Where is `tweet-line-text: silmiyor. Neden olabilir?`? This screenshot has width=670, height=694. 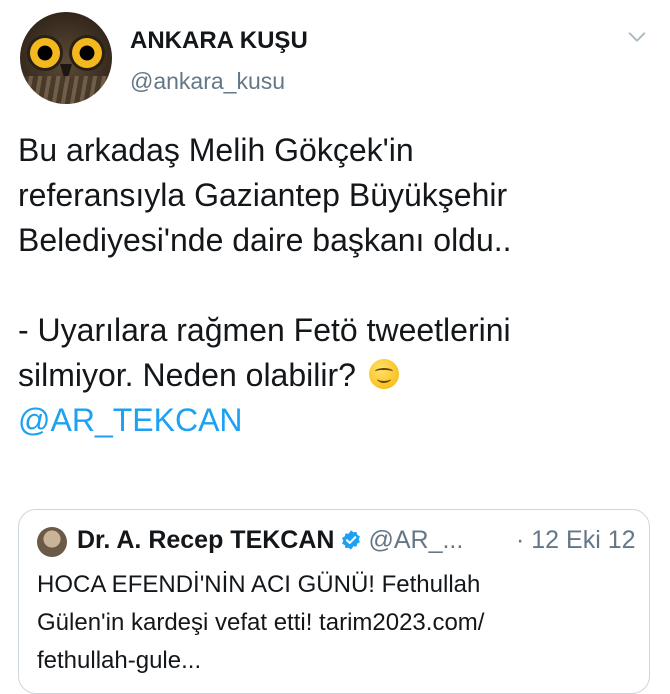 tweet-line-text: silmiyor. Neden olabilir? is located at coordinates (187, 375).